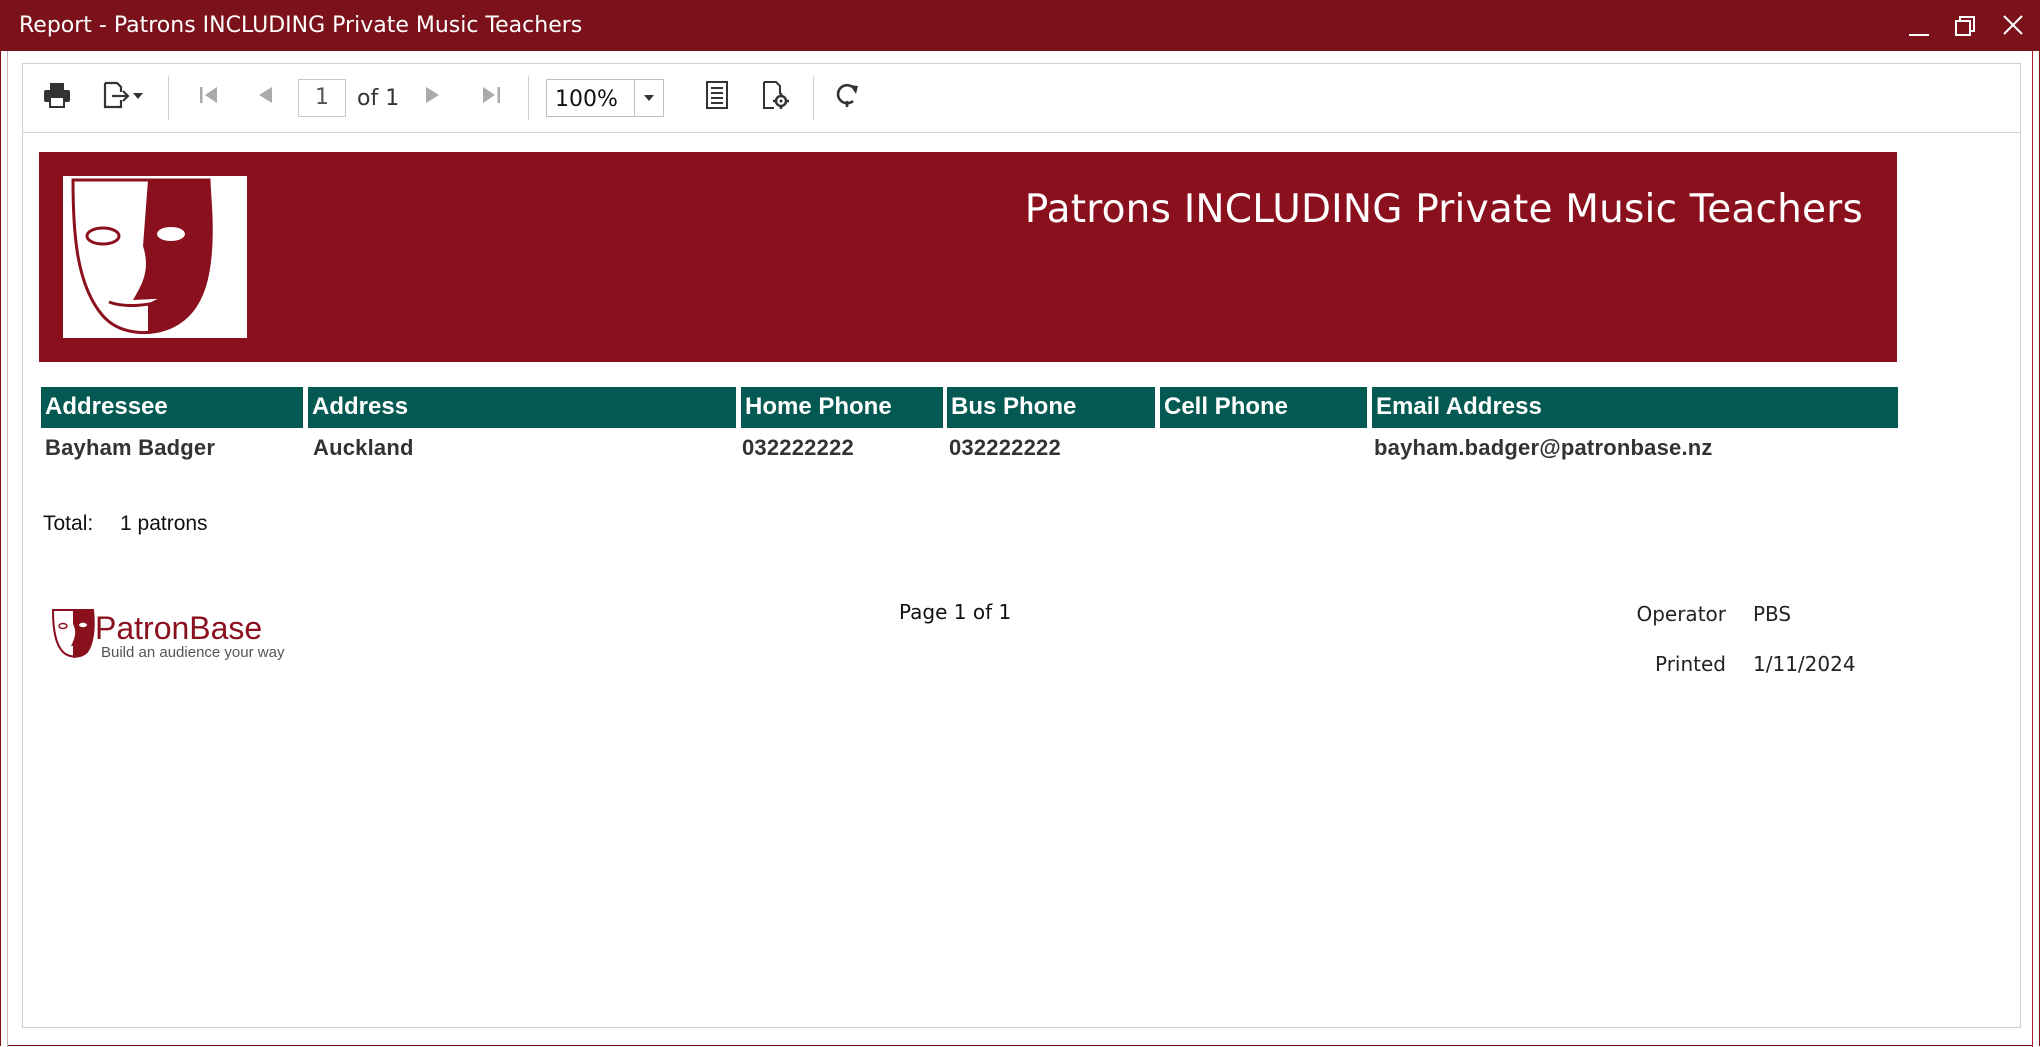 Image resolution: width=2040 pixels, height=1047 pixels. What do you see at coordinates (164, 523) in the screenshot?
I see `total-value: 1 patrons` at bounding box center [164, 523].